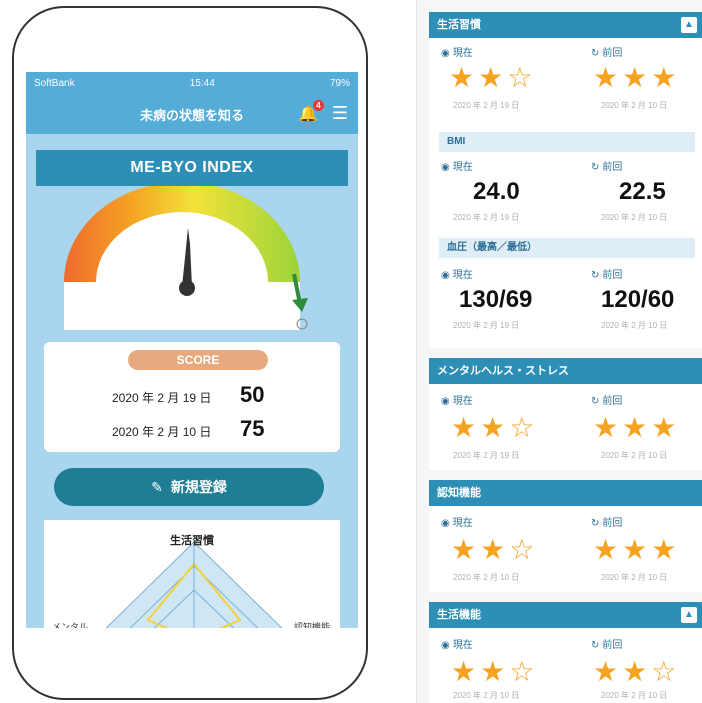 This screenshot has width=702, height=703. I want to click on score-row: 2020 年 2 月 10 日 75, so click(188, 429).